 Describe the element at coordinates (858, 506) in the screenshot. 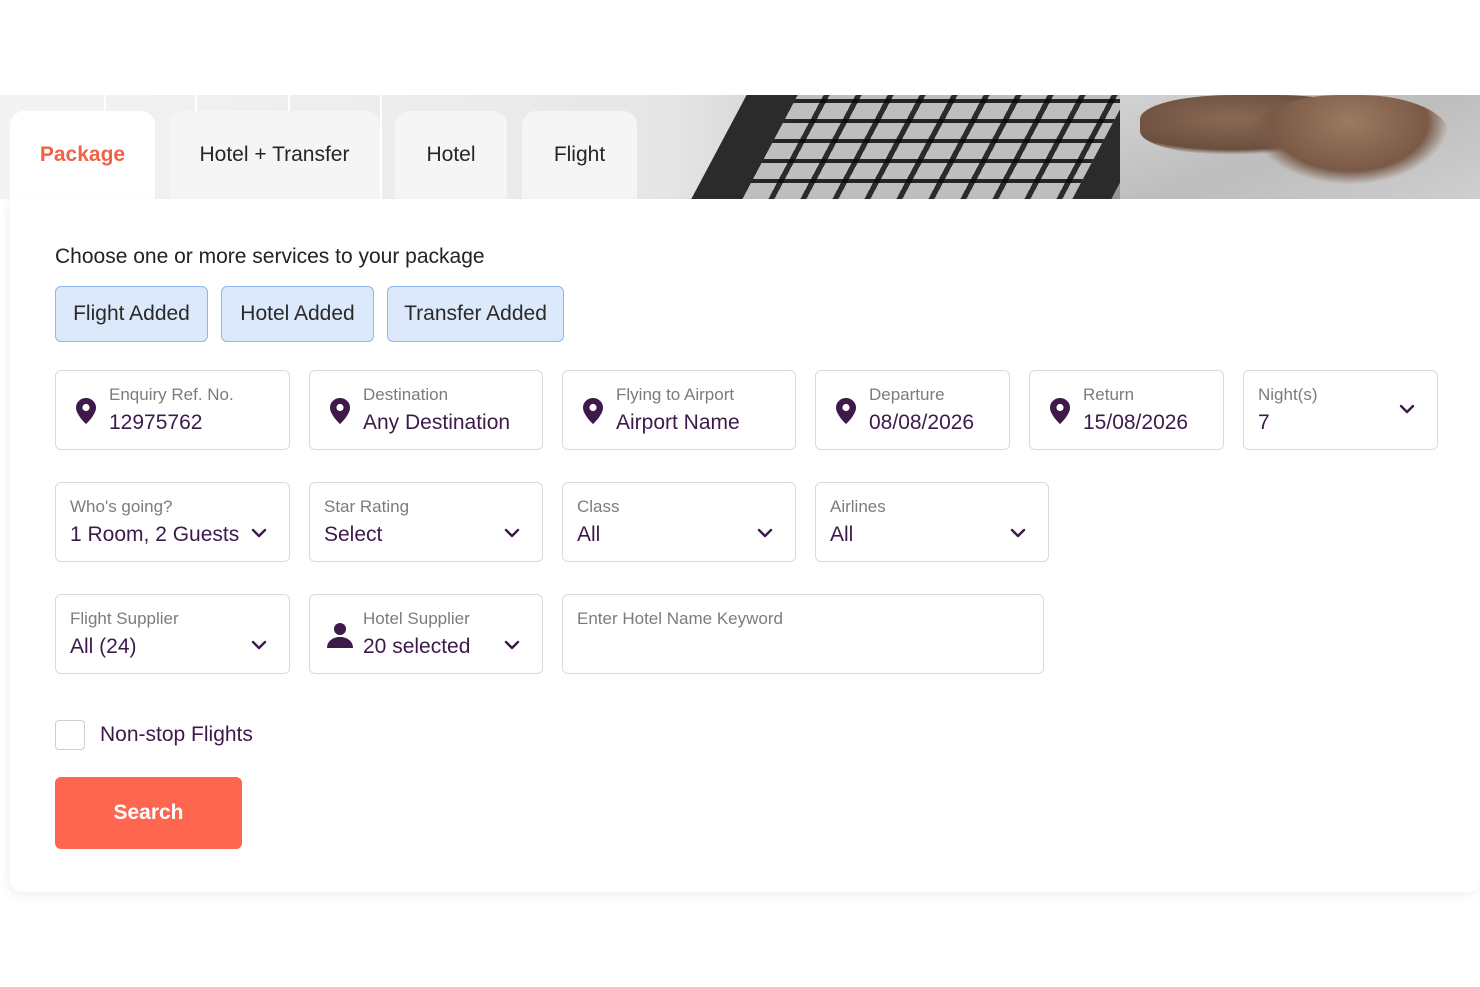

I see `field-label: Airlines` at that location.